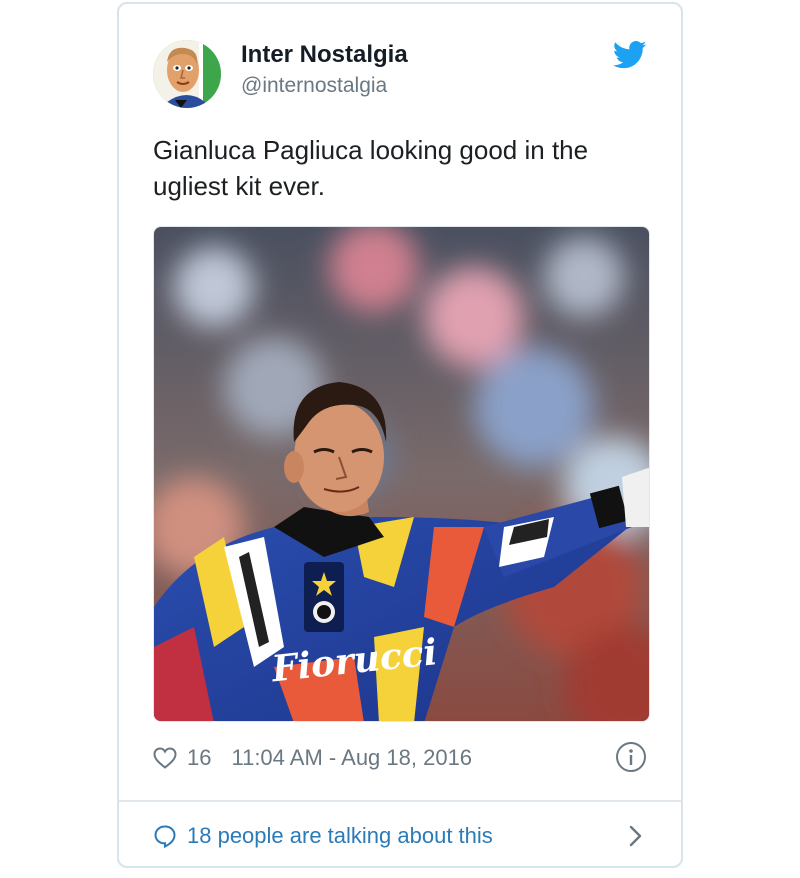  What do you see at coordinates (324, 55) in the screenshot?
I see `author-name: Inter Nostalgia` at bounding box center [324, 55].